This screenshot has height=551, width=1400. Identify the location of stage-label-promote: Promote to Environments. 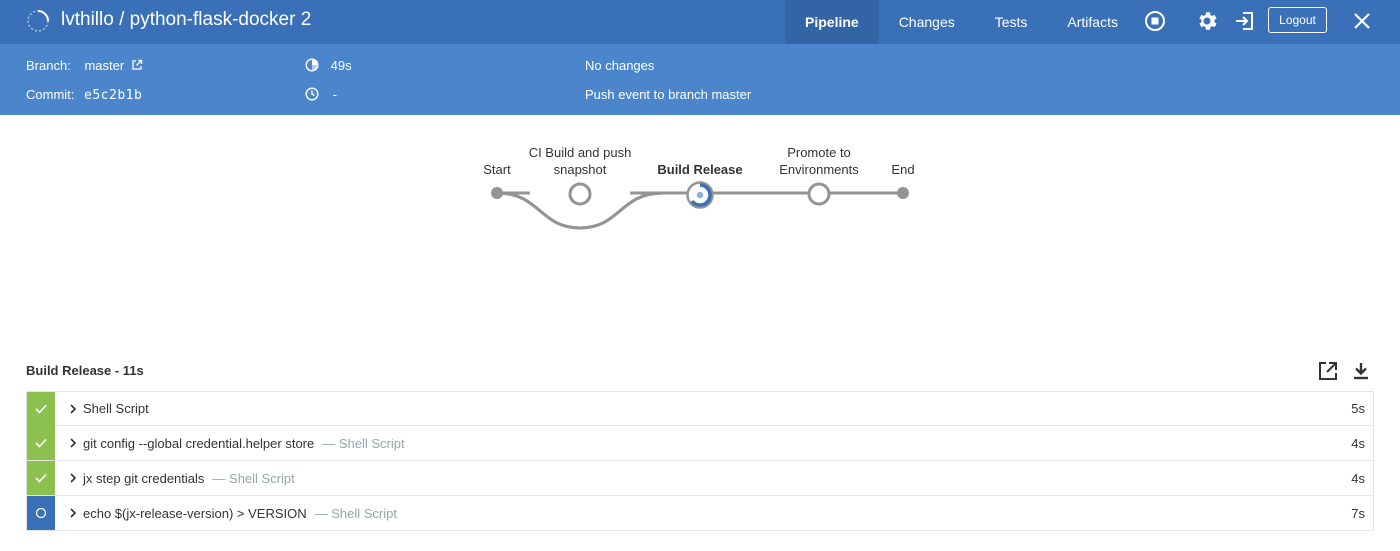
(819, 161).